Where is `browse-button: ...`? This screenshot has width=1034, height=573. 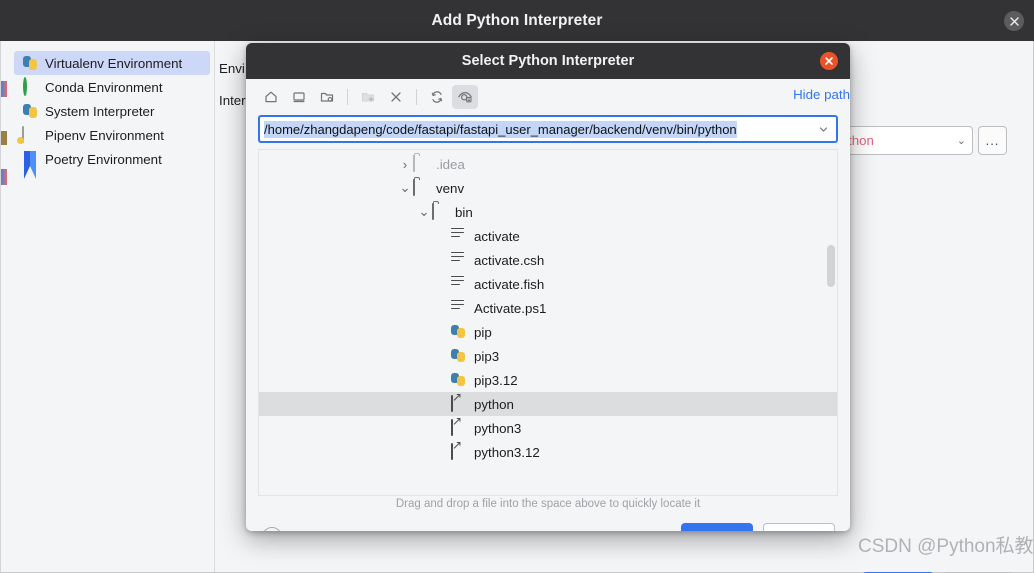 browse-button: ... is located at coordinates (992, 140).